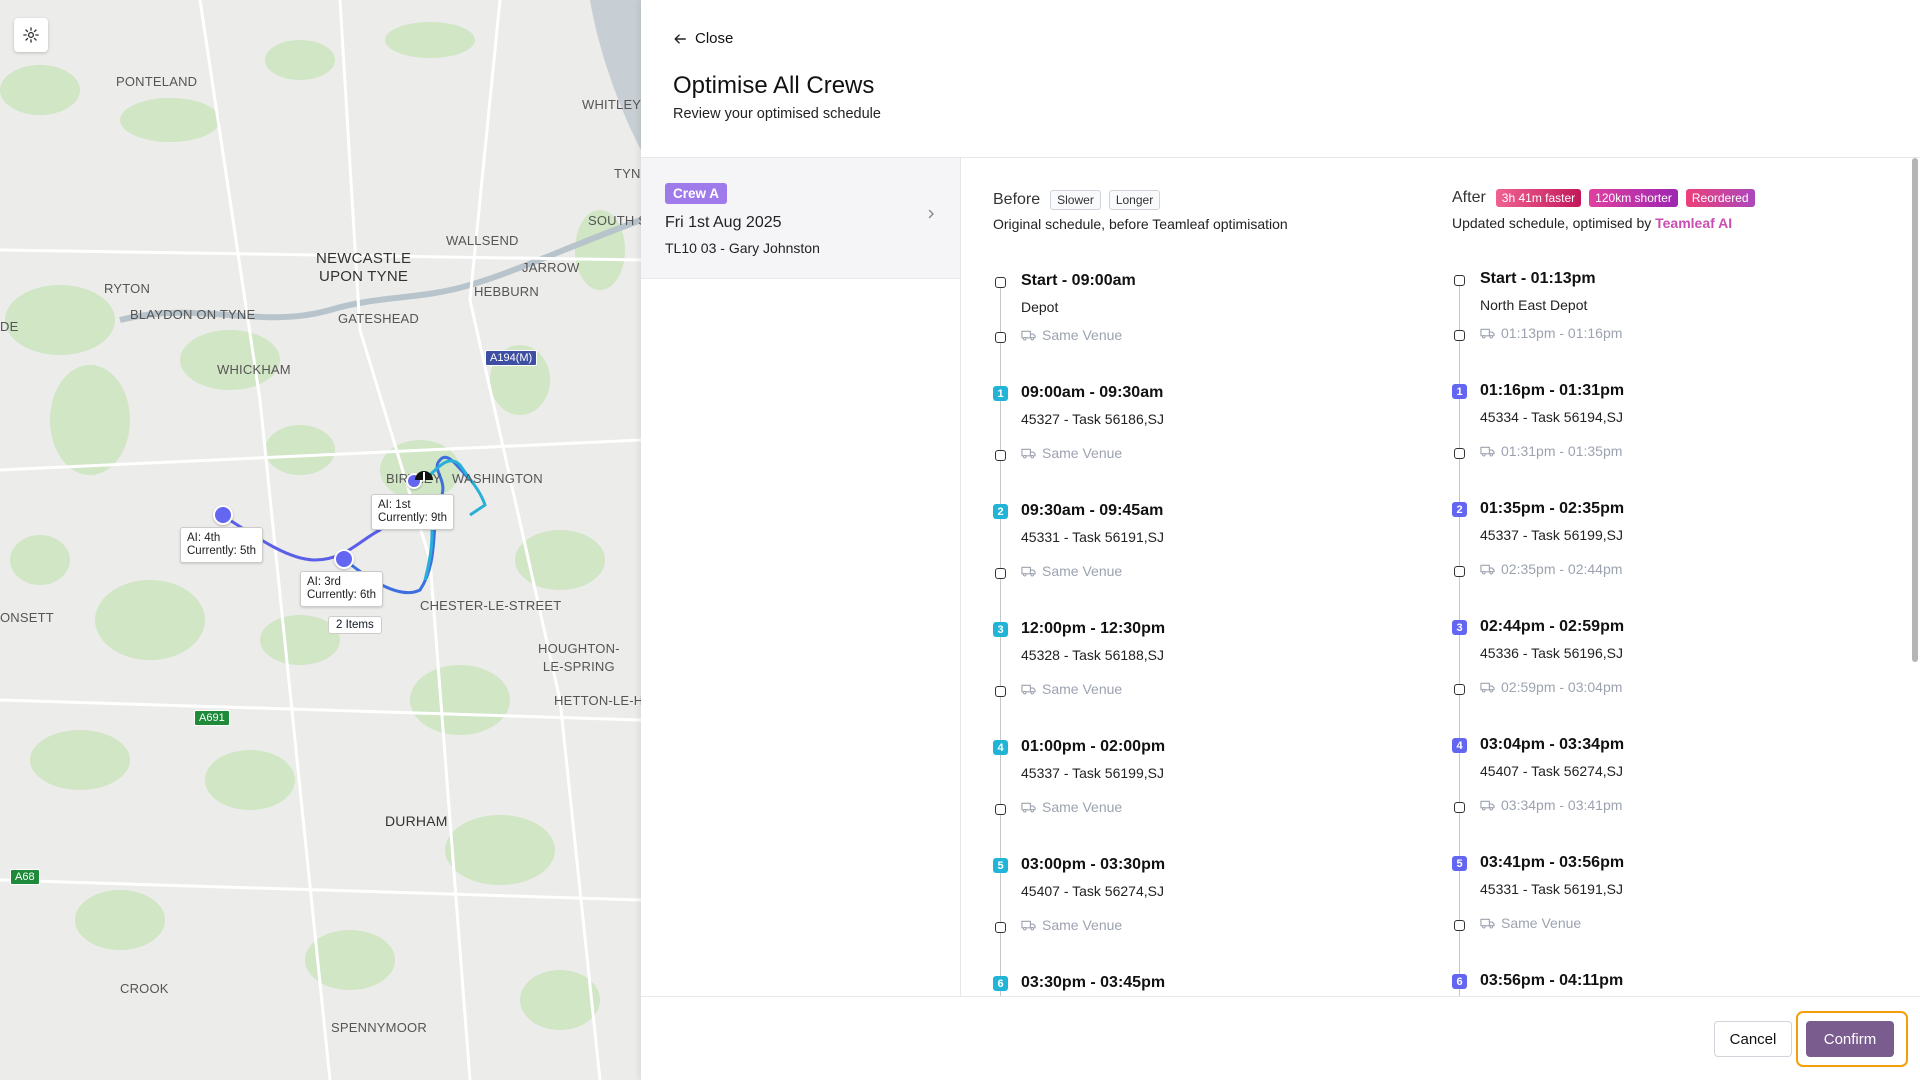 The image size is (1920, 1080). Describe the element at coordinates (1562, 333) in the screenshot. I see `travel-label: 01:13pm - 01:16pm` at that location.